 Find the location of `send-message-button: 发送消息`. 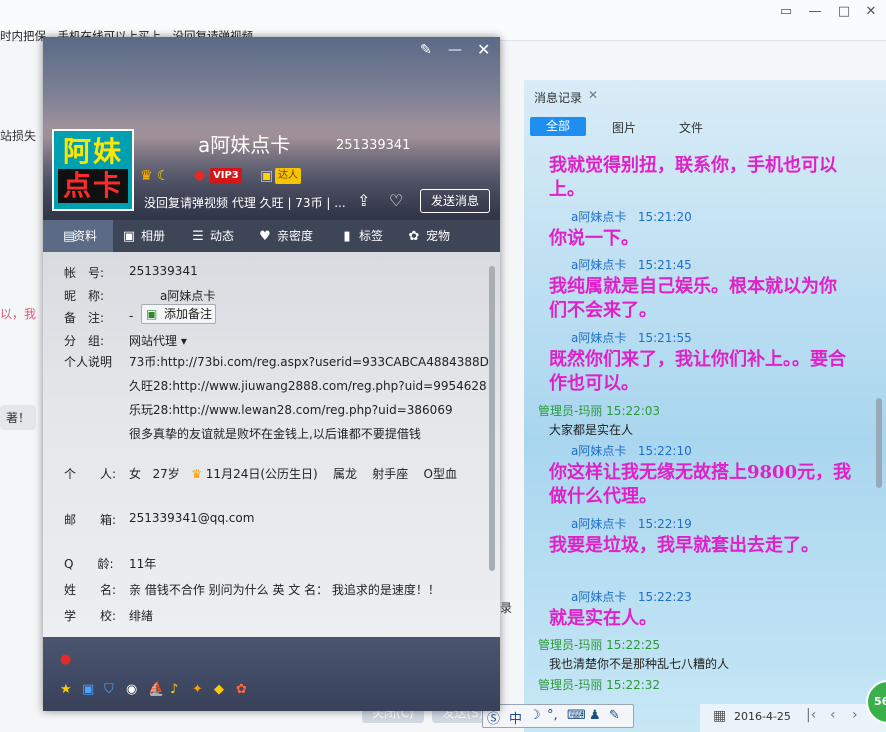

send-message-button: 发送消息 is located at coordinates (455, 201).